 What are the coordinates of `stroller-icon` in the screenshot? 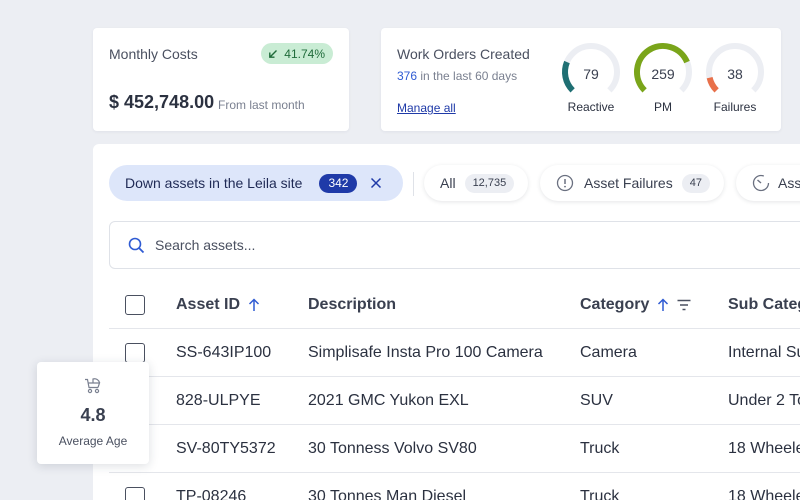 It's located at (93, 386).